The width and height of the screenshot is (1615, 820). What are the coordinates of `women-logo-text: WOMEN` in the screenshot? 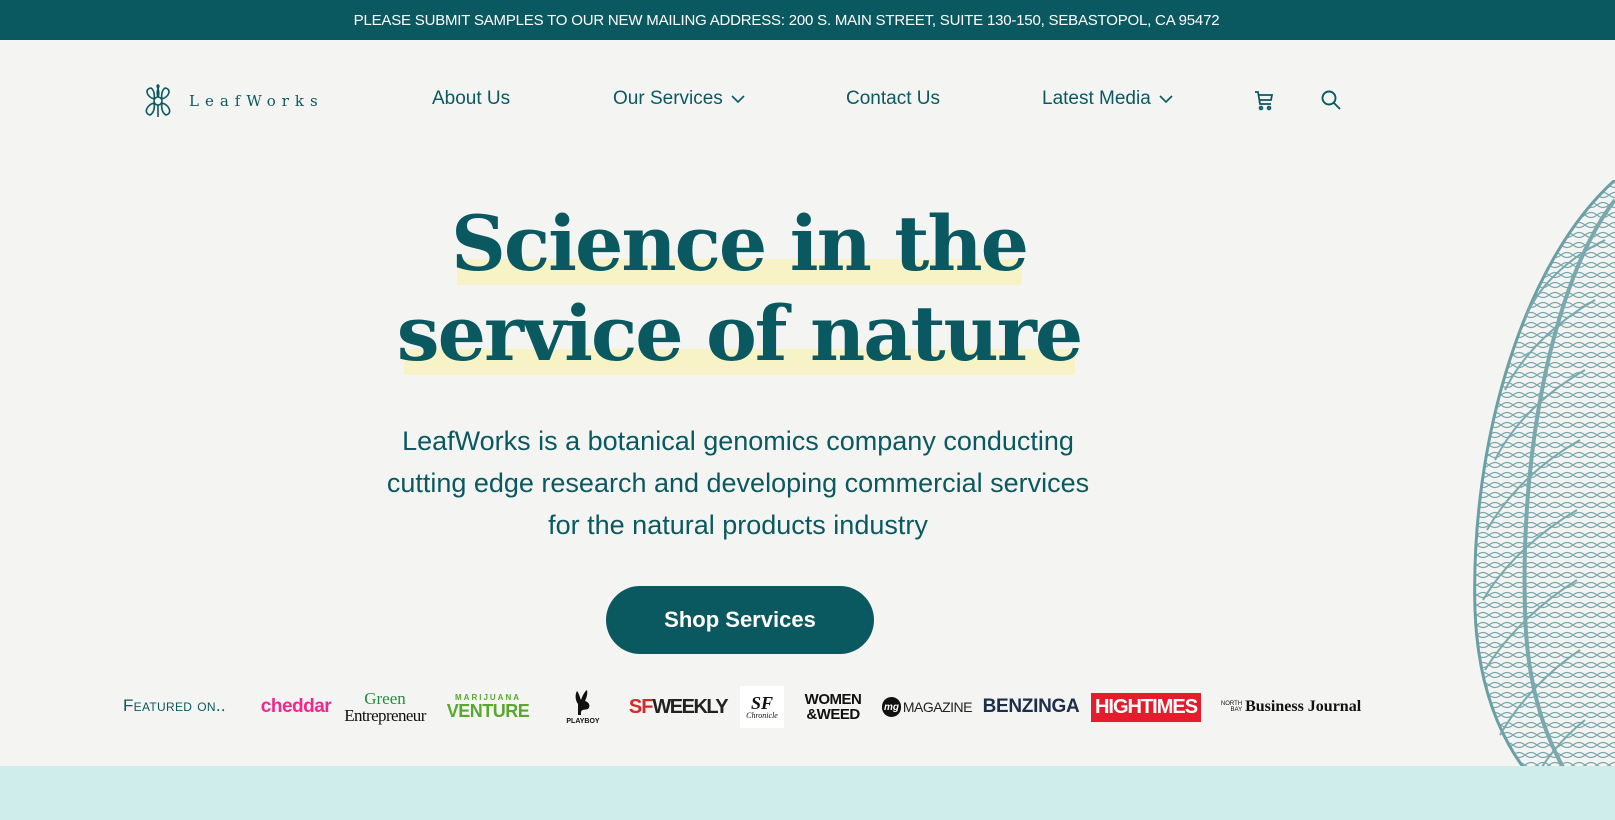 It's located at (833, 699).